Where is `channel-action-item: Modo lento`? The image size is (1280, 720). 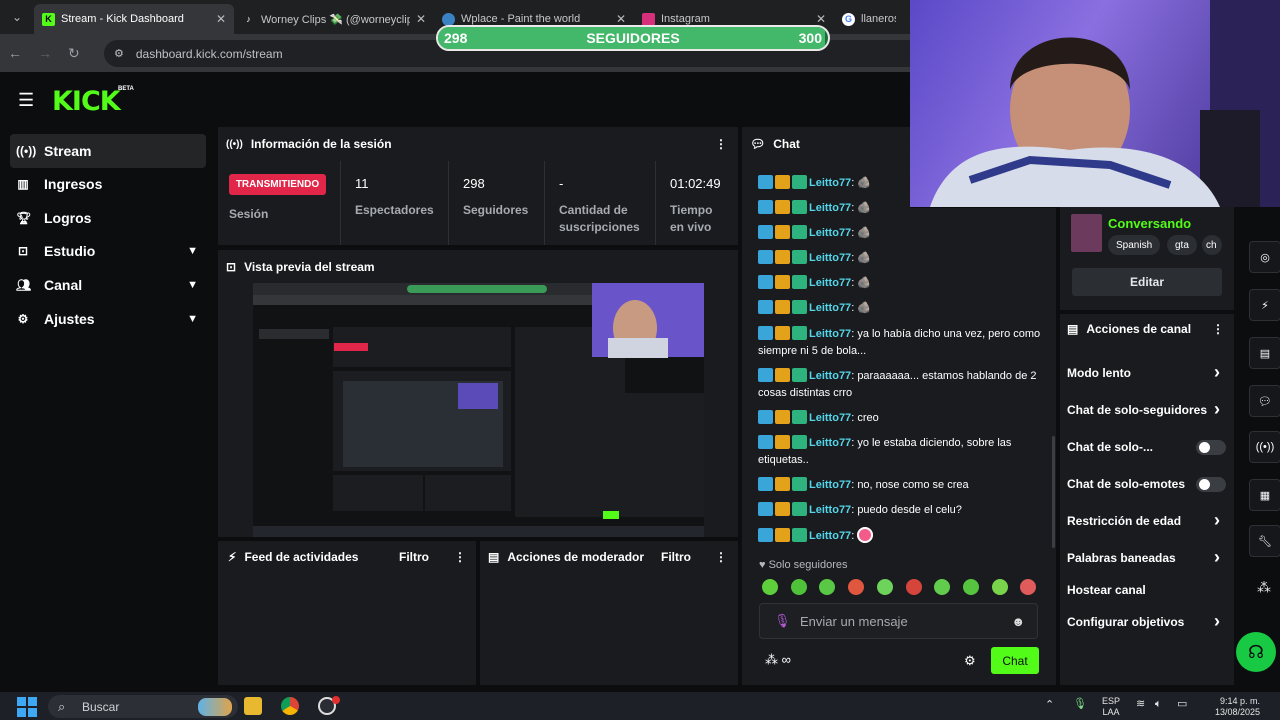
channel-action-item: Modo lento is located at coordinates (1142, 373).